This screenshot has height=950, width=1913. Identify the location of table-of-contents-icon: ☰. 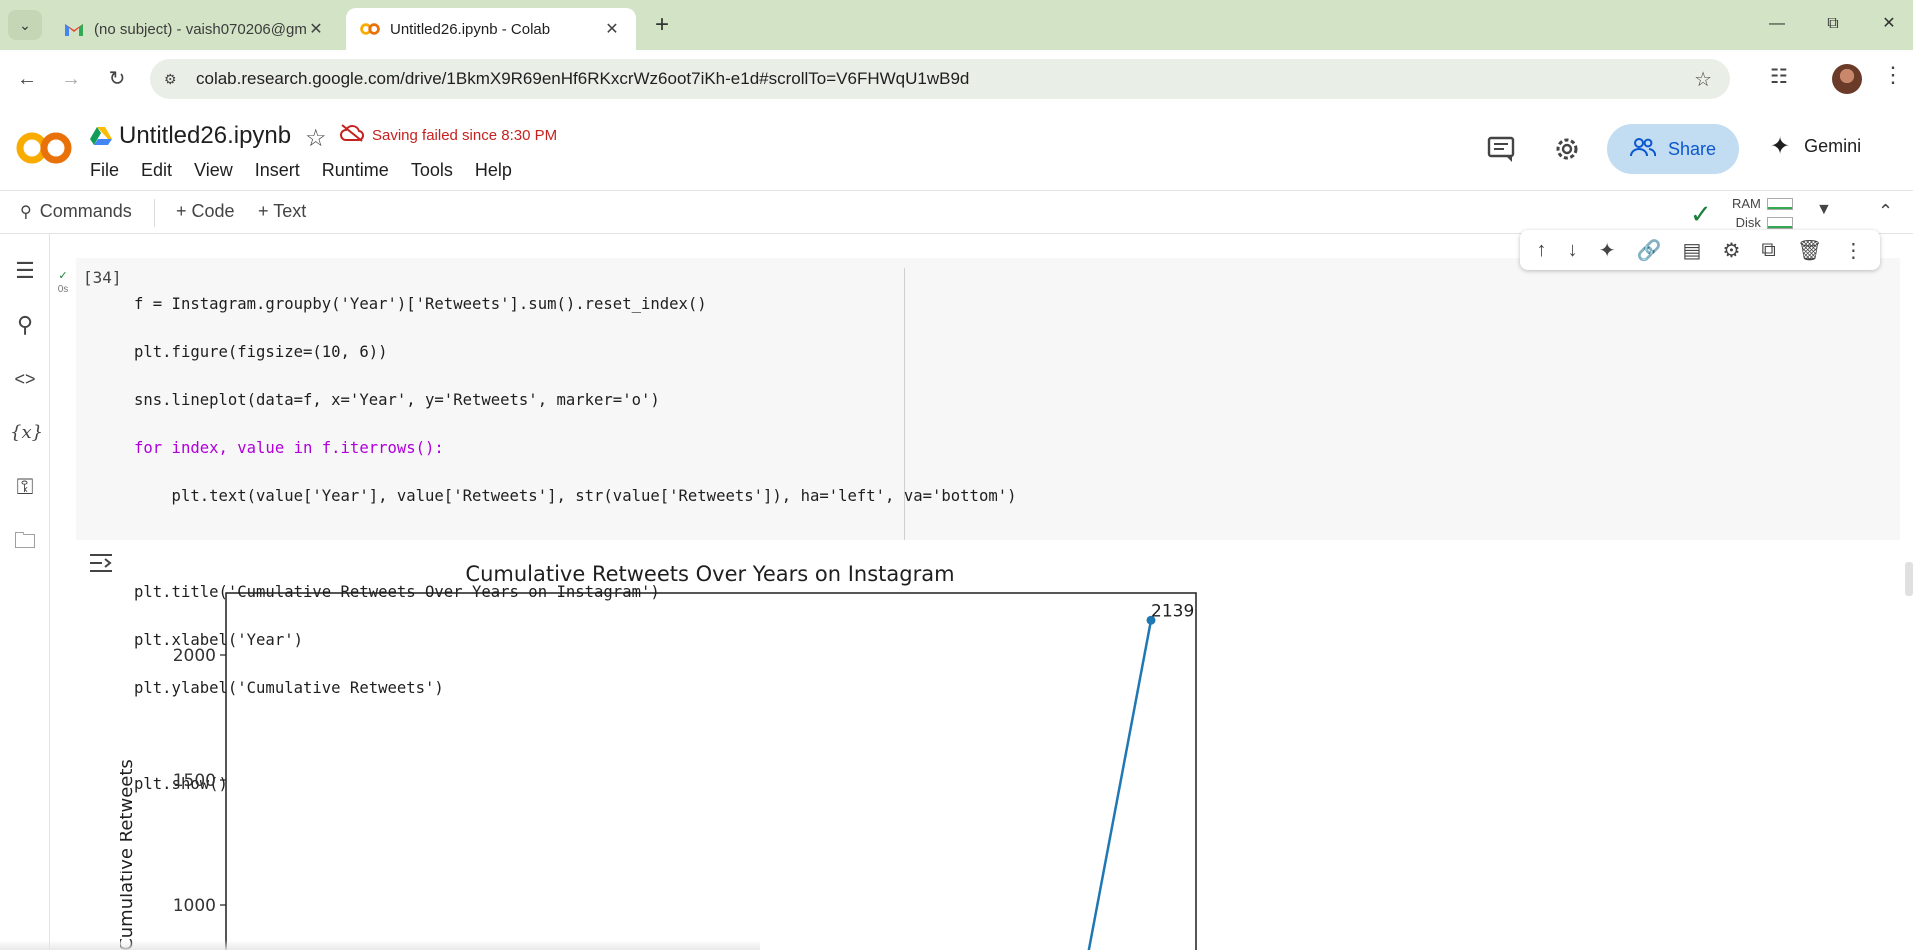
(25, 271).